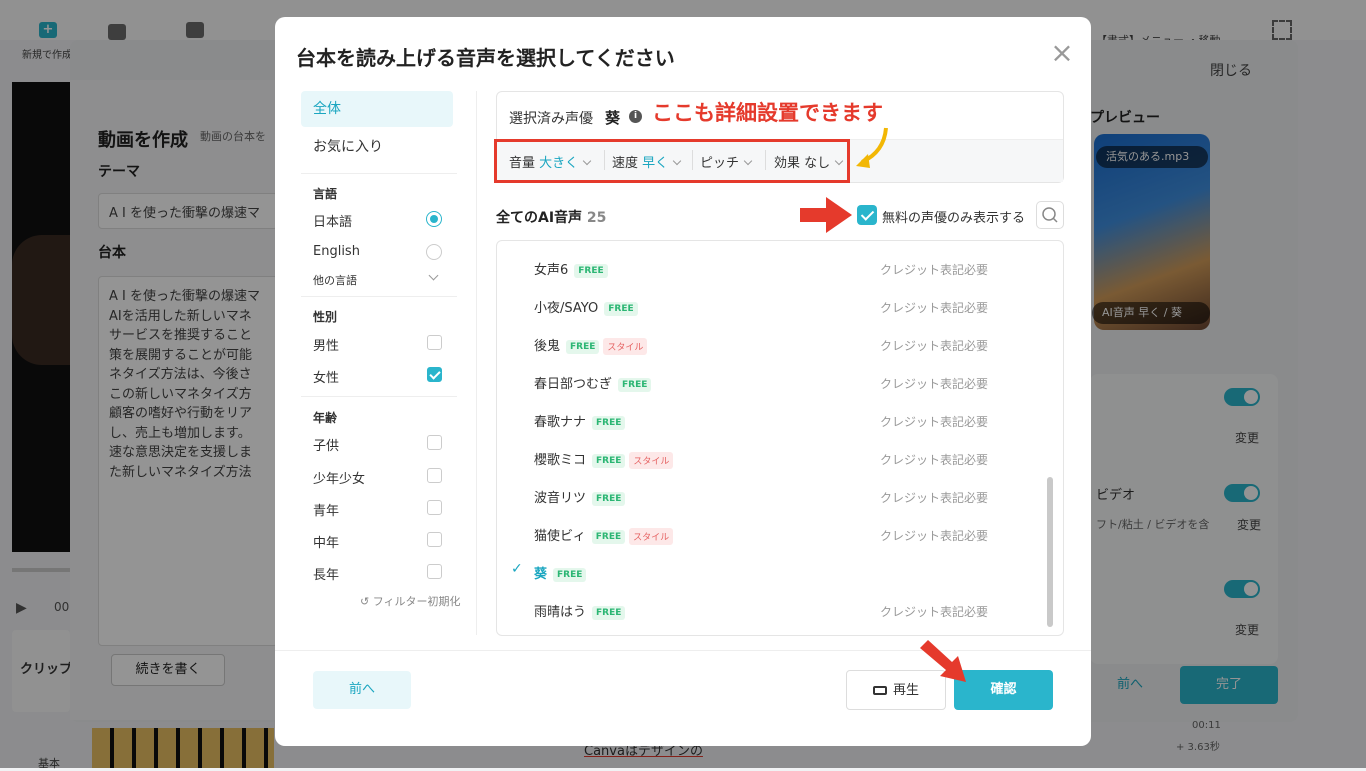  I want to click on filter-reset-button: ↺ フィルター初期化, so click(410, 601).